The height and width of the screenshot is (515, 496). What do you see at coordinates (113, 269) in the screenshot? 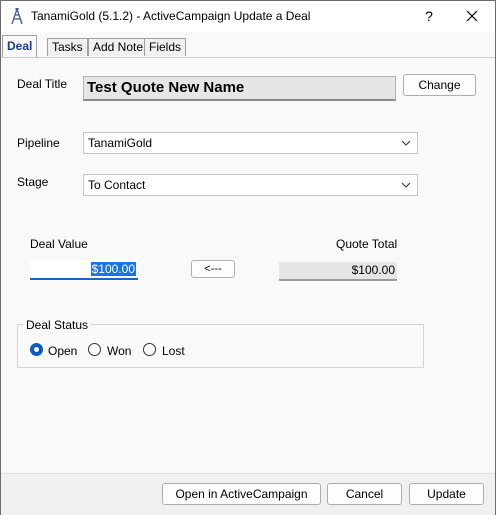
I see `deal-value-text: $100.00` at bounding box center [113, 269].